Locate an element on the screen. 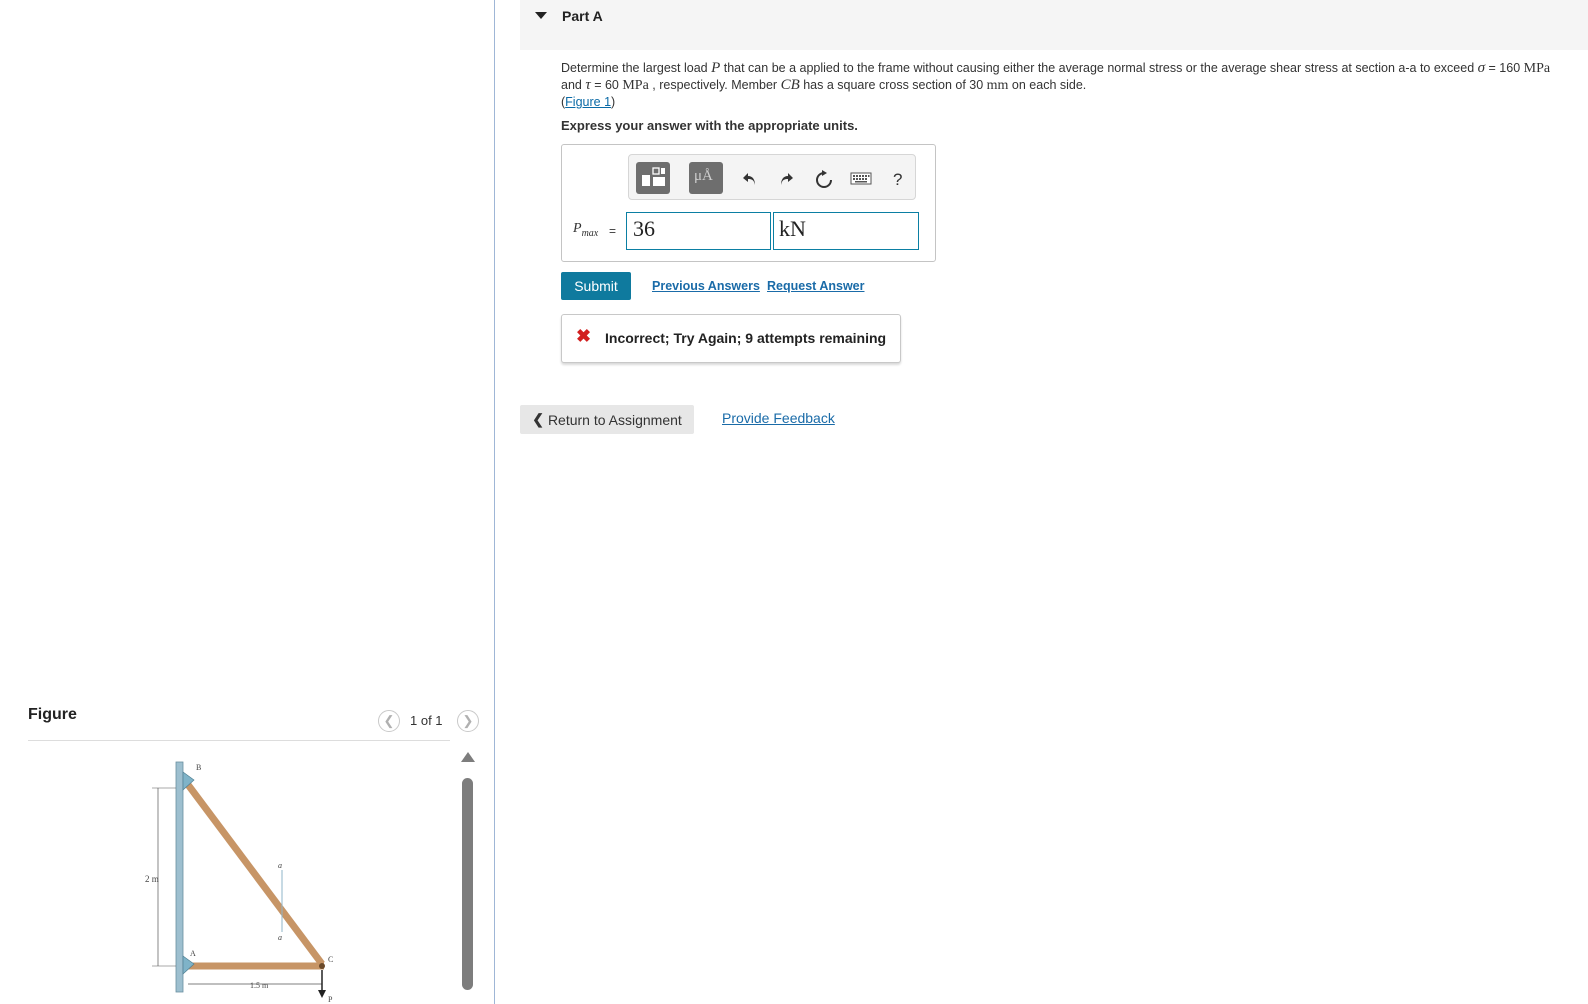 Image resolution: width=1588 pixels, height=1004 pixels. pin-a is located at coordinates (188, 965).